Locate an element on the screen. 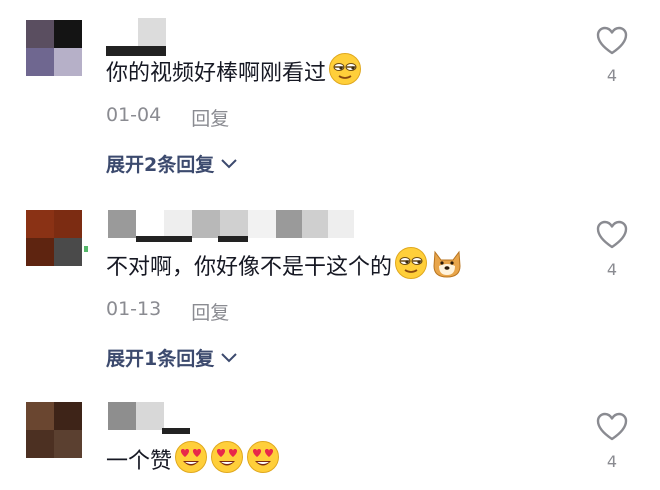  comment-text-row: 一个赞 is located at coordinates (193, 462).